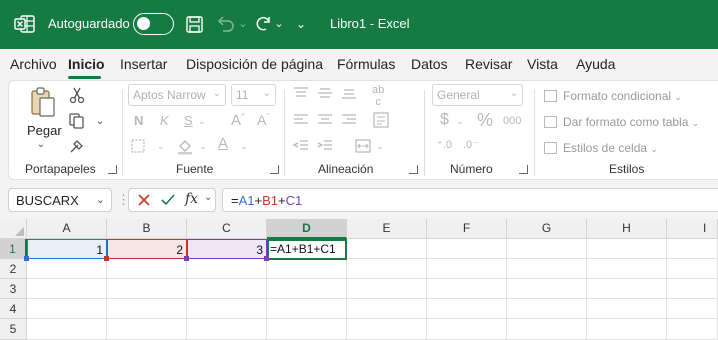 This screenshot has width=718, height=340. I want to click on wrap-text-icon, so click(381, 120).